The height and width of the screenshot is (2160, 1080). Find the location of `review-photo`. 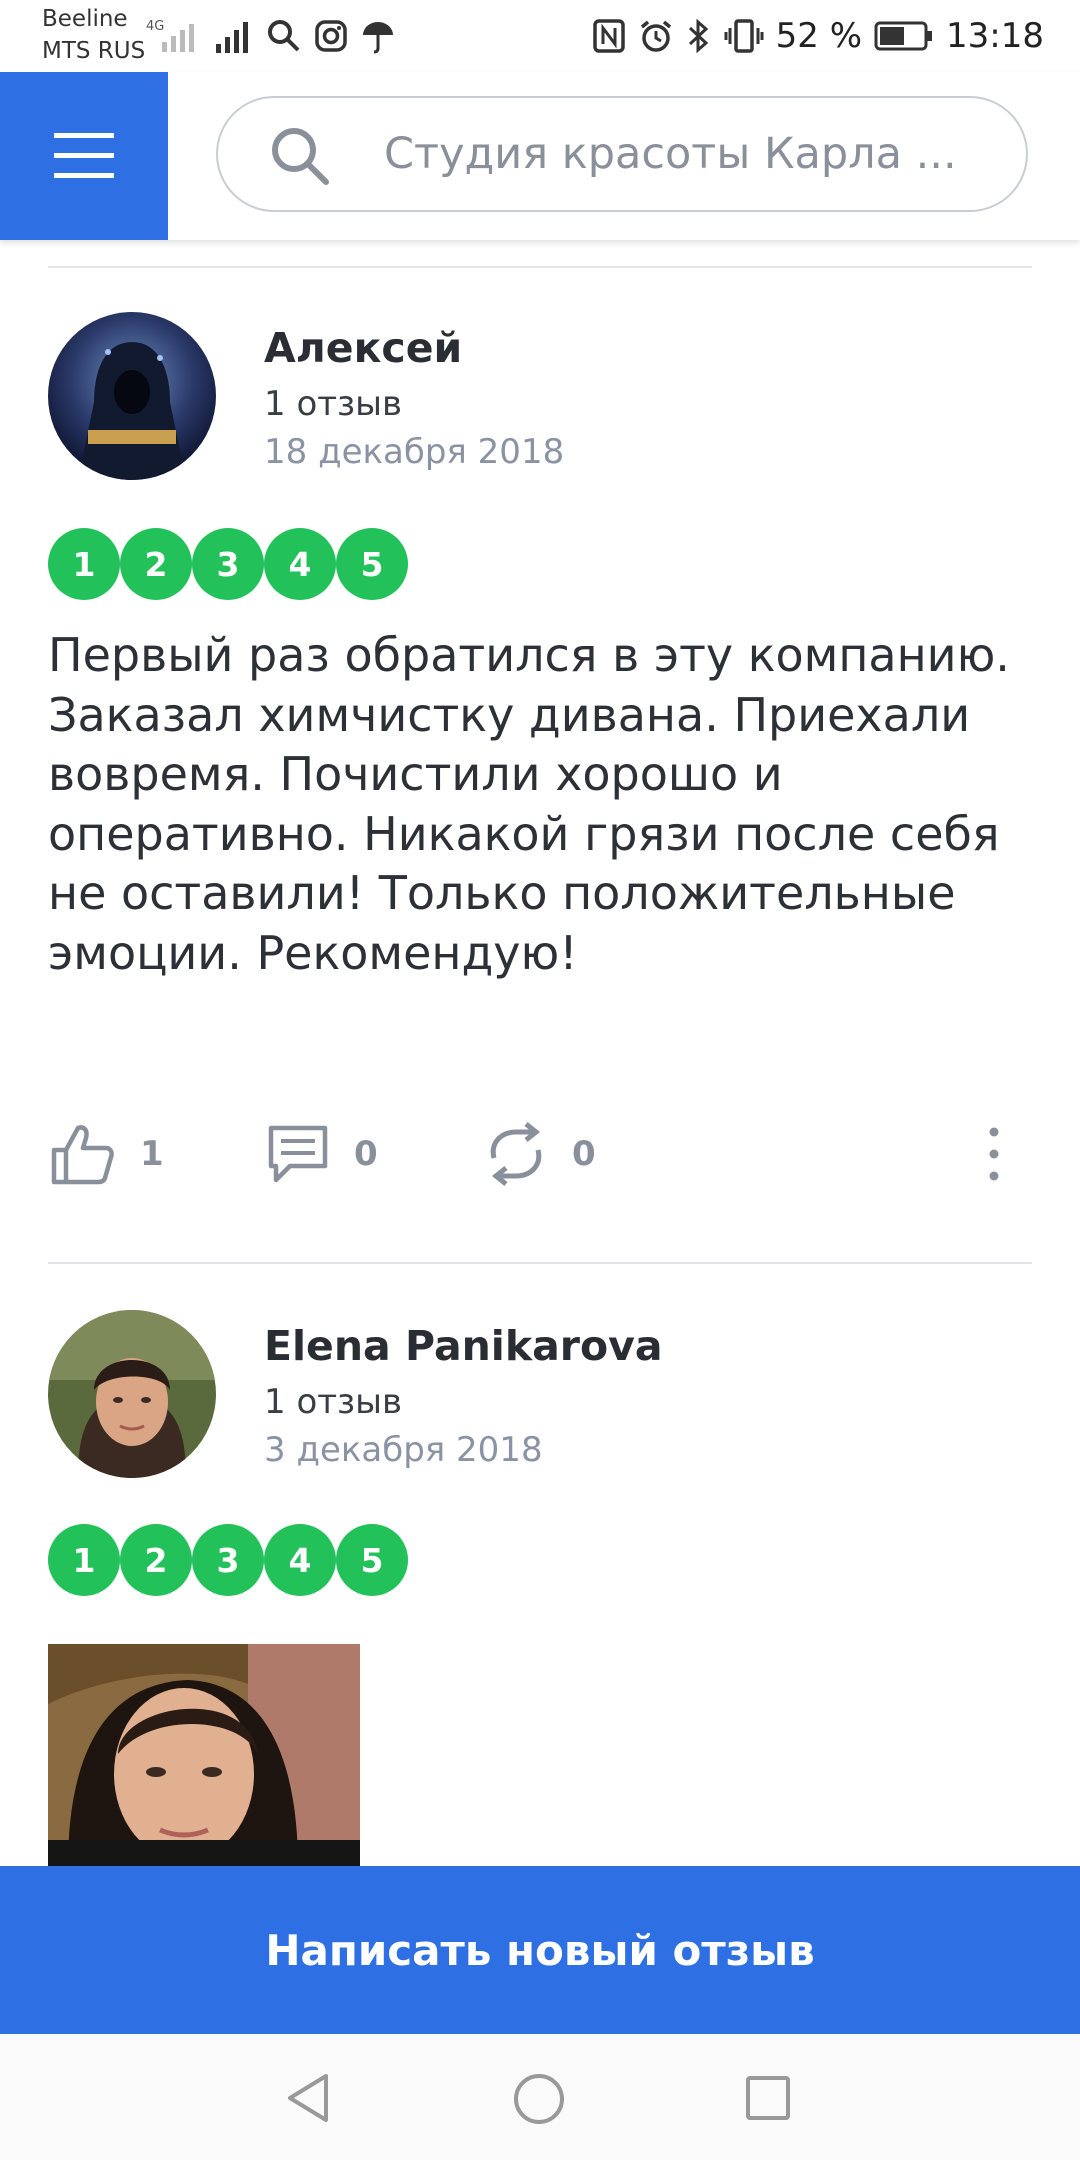

review-photo is located at coordinates (204, 1755).